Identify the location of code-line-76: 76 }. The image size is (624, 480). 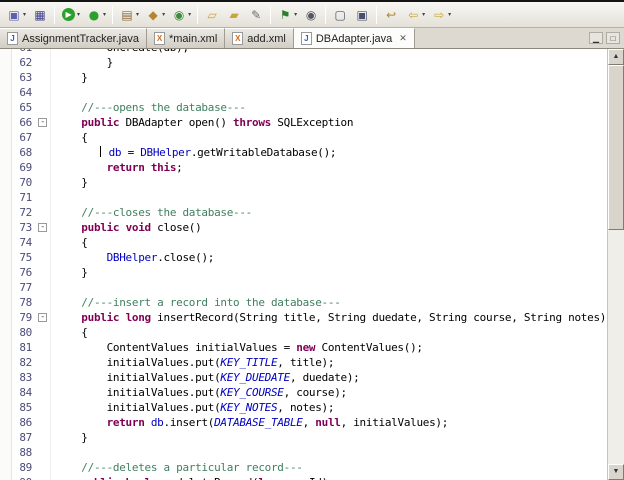
(309, 272).